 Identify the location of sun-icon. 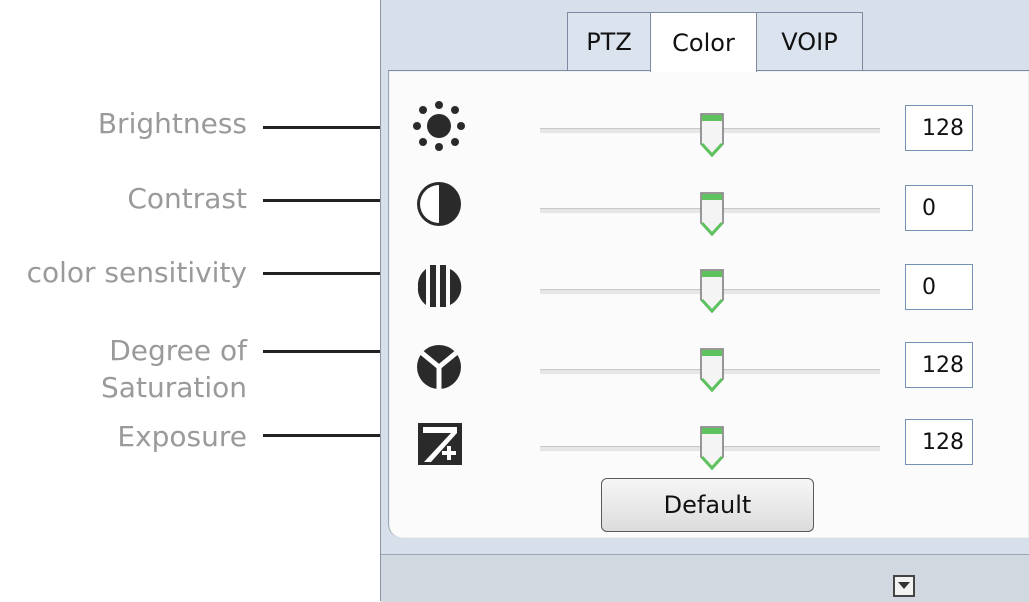
(439, 126).